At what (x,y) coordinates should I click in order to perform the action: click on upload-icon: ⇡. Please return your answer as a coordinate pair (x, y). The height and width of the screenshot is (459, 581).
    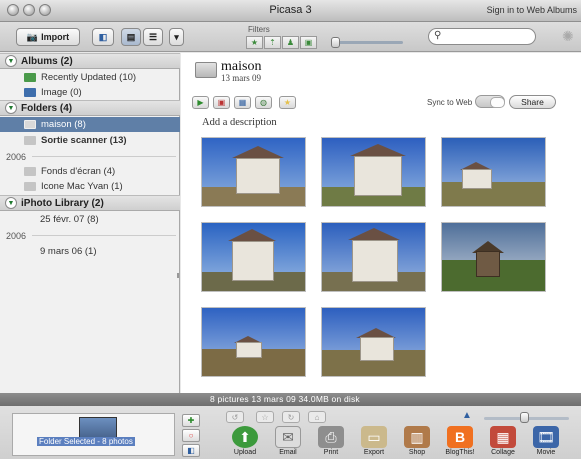
    Looking at the image, I should click on (272, 42).